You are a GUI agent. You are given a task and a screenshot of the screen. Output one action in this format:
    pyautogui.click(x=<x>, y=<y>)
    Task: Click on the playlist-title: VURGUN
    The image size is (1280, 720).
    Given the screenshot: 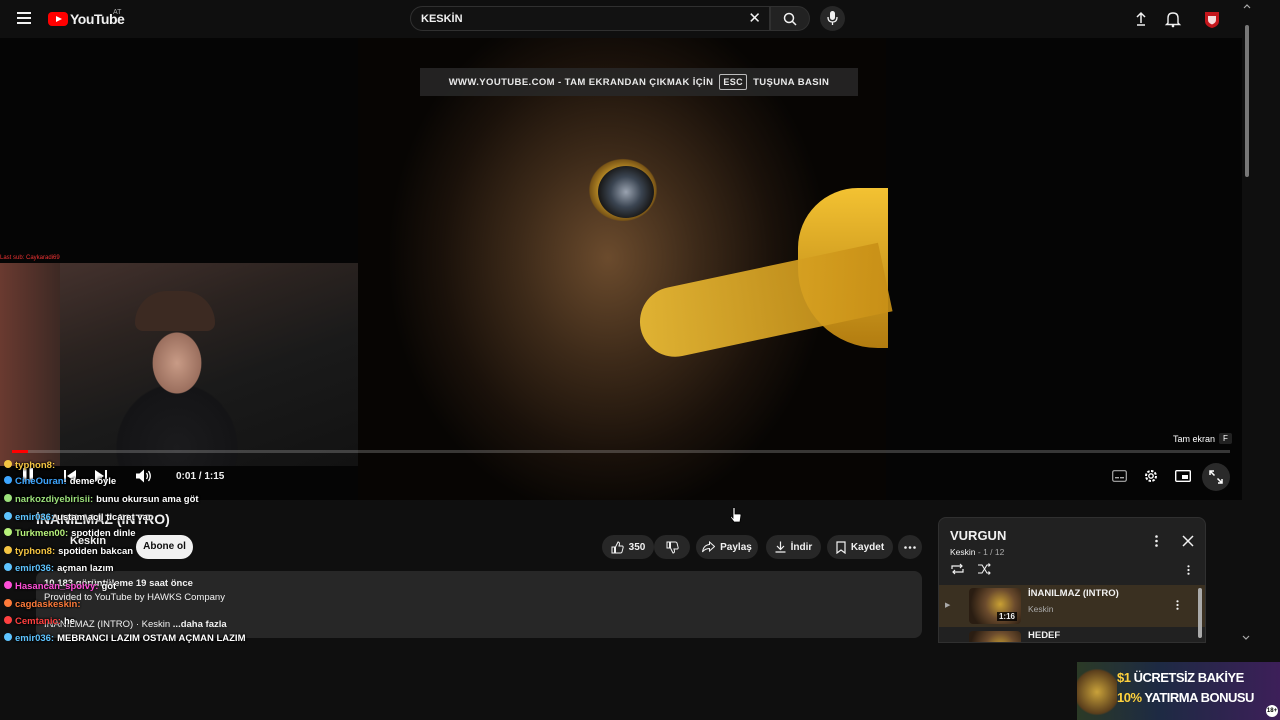 What is the action you would take?
    pyautogui.click(x=978, y=535)
    